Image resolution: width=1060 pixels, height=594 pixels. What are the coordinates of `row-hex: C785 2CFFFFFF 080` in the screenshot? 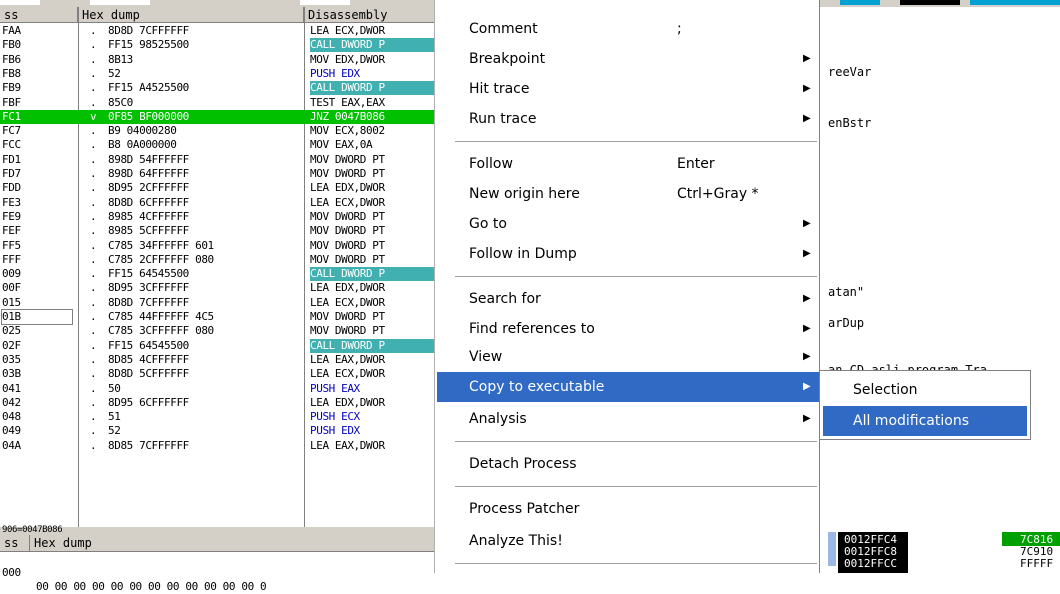 It's located at (161, 259).